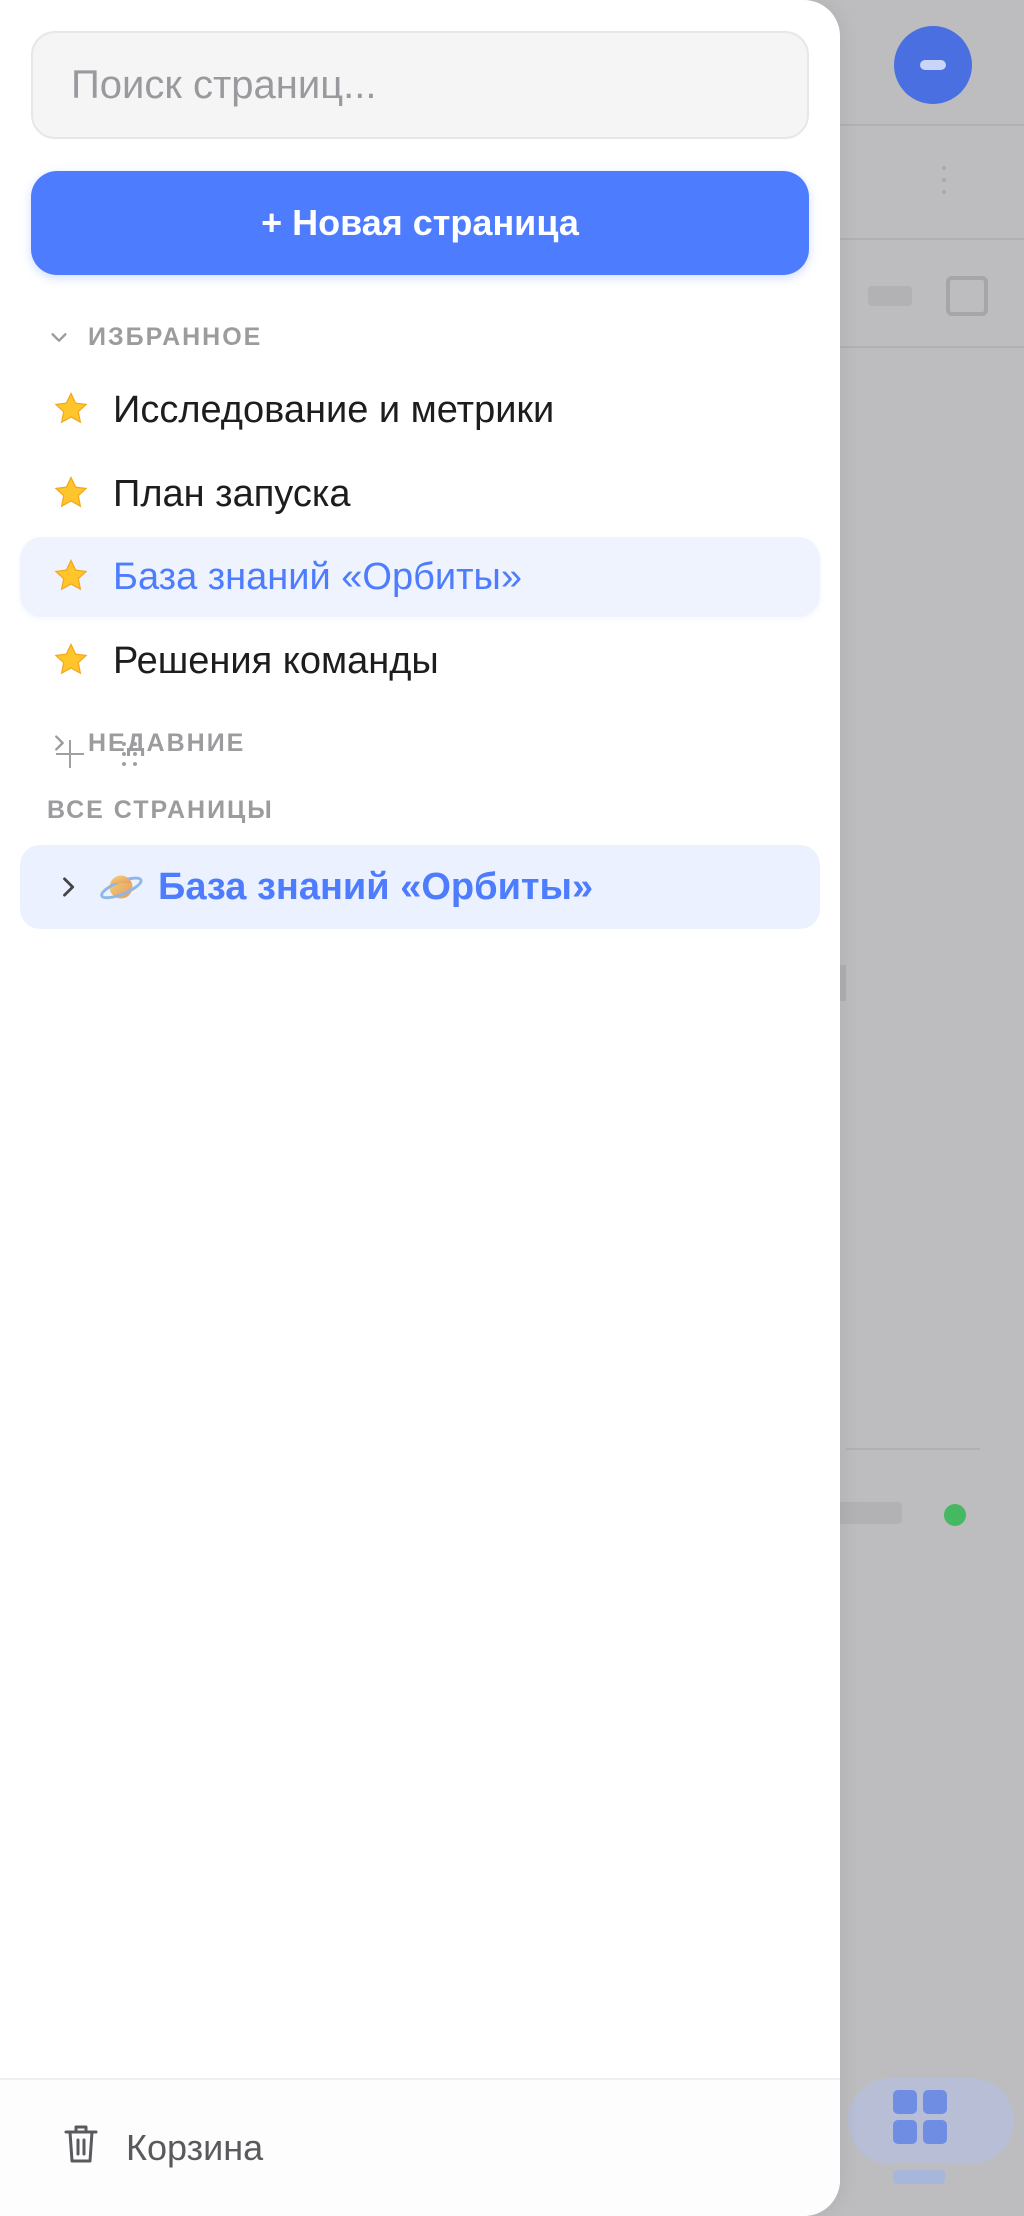 Image resolution: width=1024 pixels, height=2216 pixels. I want to click on row-tools, so click(98, 754).